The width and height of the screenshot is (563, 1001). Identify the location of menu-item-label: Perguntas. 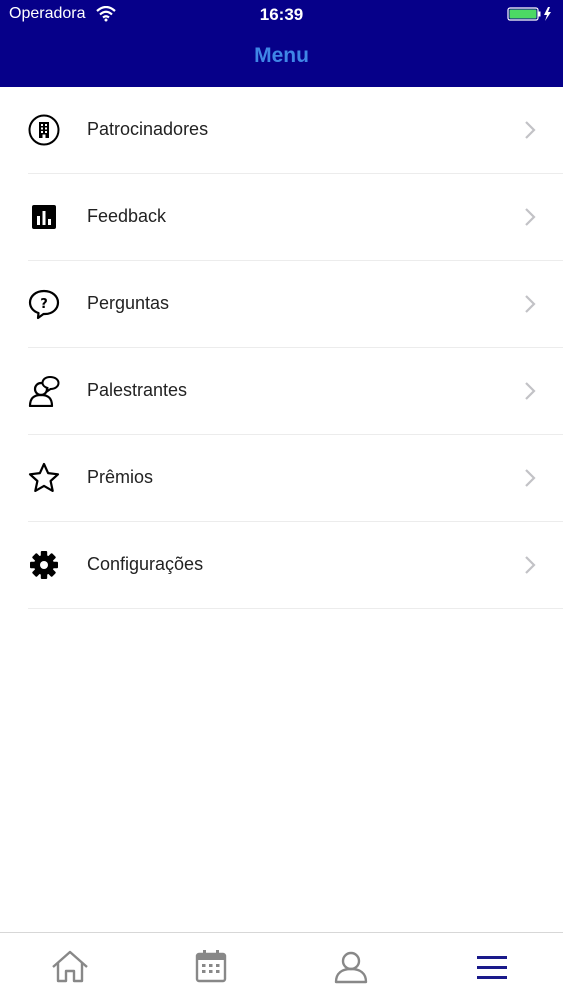
(128, 303).